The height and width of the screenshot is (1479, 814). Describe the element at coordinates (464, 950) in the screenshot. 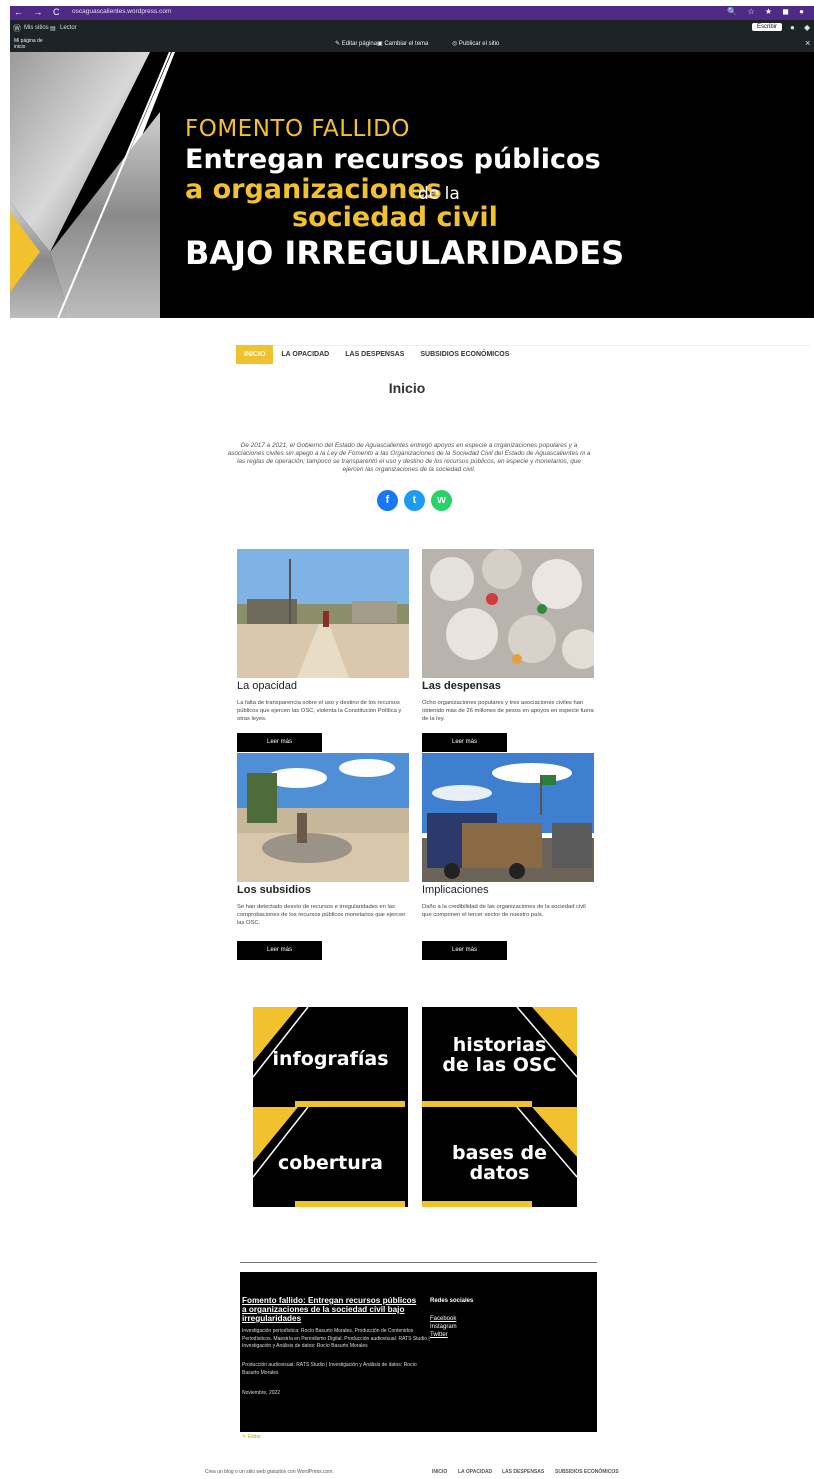

I see `read-more-button-implicaciones: Leer más` at that location.